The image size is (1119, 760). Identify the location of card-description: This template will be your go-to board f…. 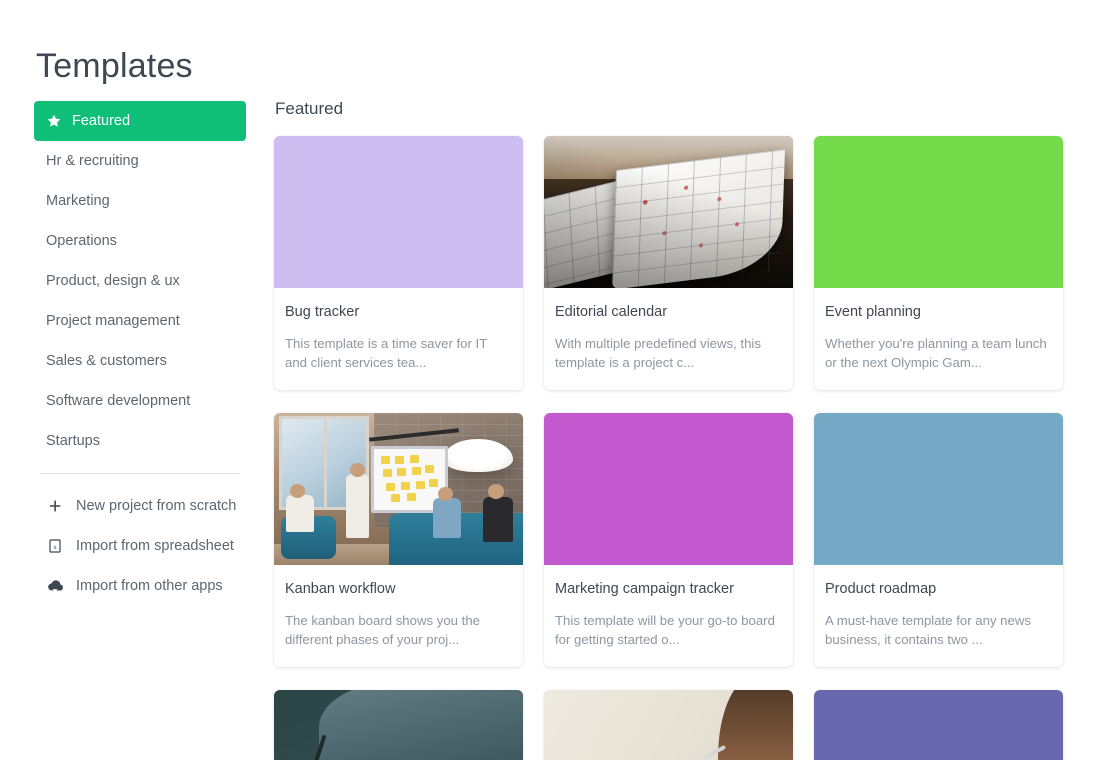
(665, 630).